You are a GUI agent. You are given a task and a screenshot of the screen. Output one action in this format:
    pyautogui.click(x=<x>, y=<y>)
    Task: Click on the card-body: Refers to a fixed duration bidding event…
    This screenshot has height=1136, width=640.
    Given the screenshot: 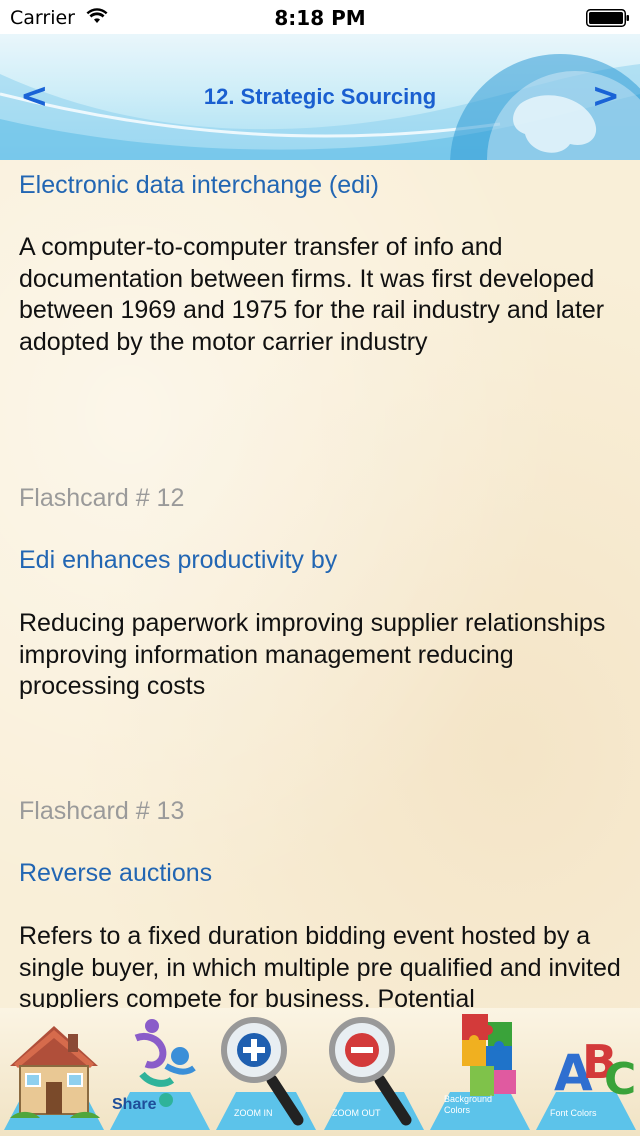 What is the action you would take?
    pyautogui.click(x=320, y=965)
    